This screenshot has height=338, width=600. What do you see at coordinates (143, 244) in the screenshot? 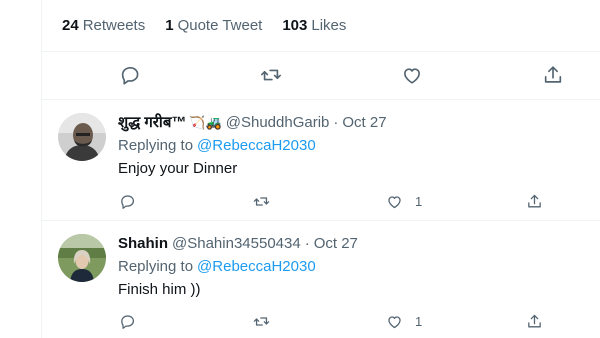
I see `display-name: Shahin` at bounding box center [143, 244].